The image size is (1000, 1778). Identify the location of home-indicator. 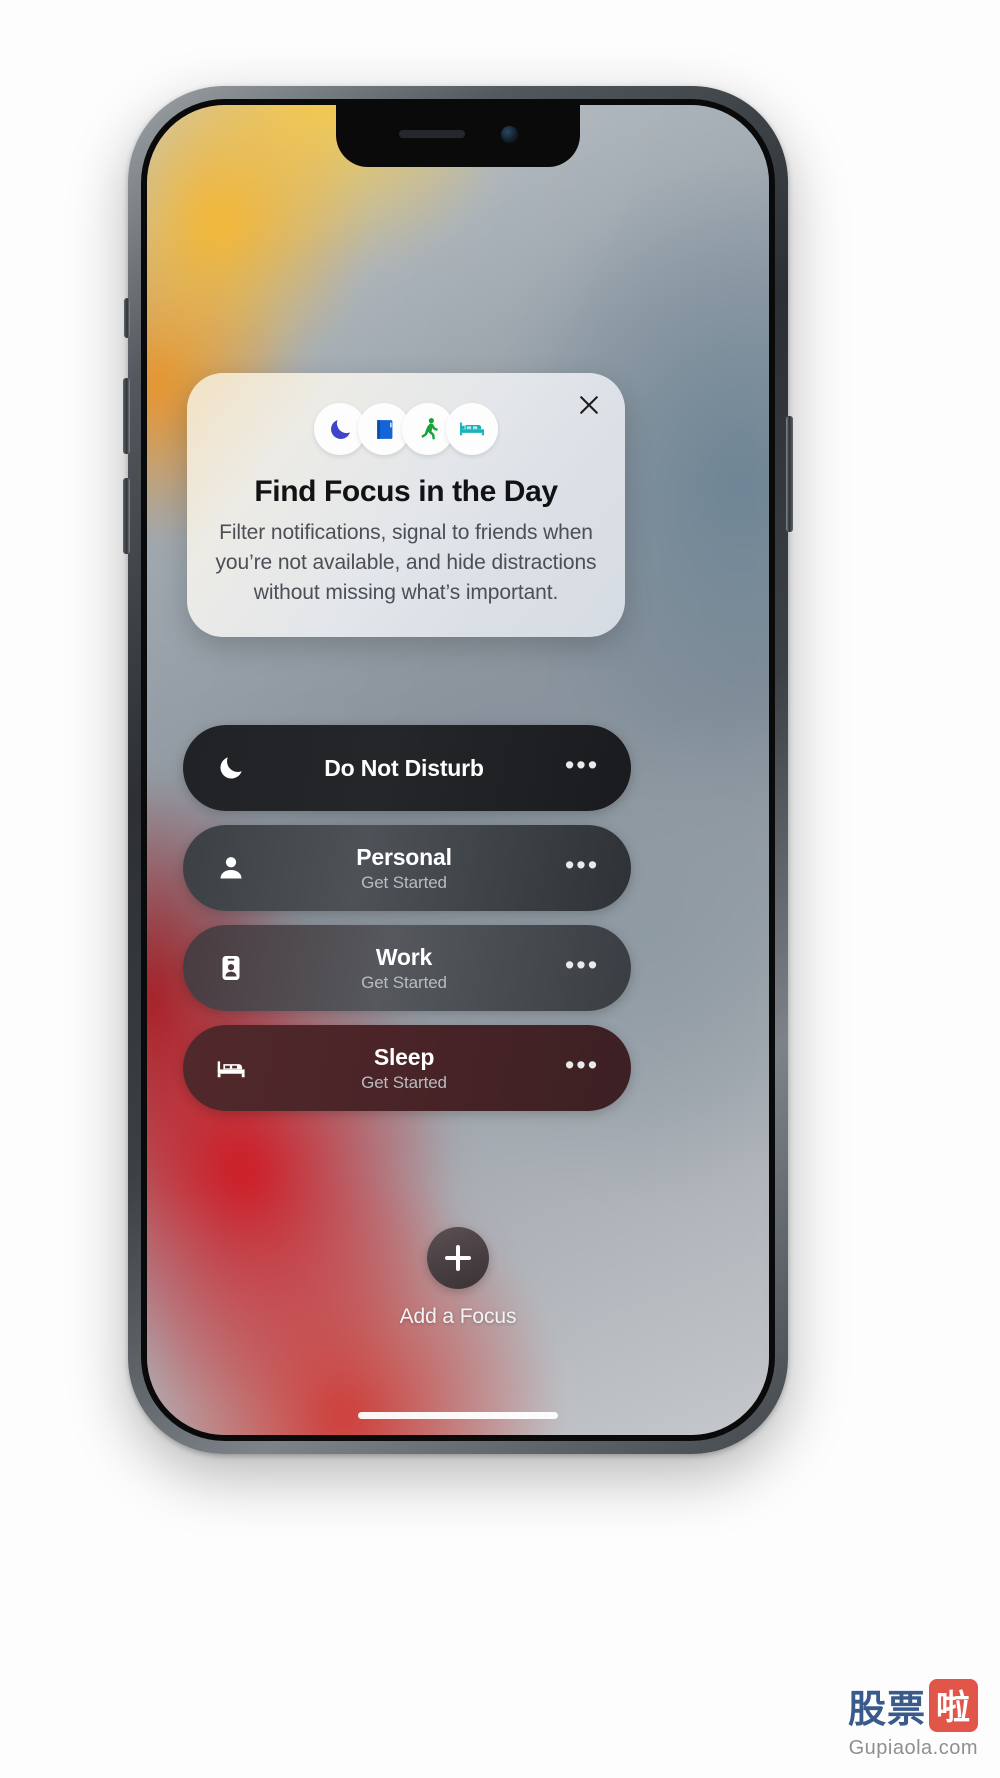
(458, 1415).